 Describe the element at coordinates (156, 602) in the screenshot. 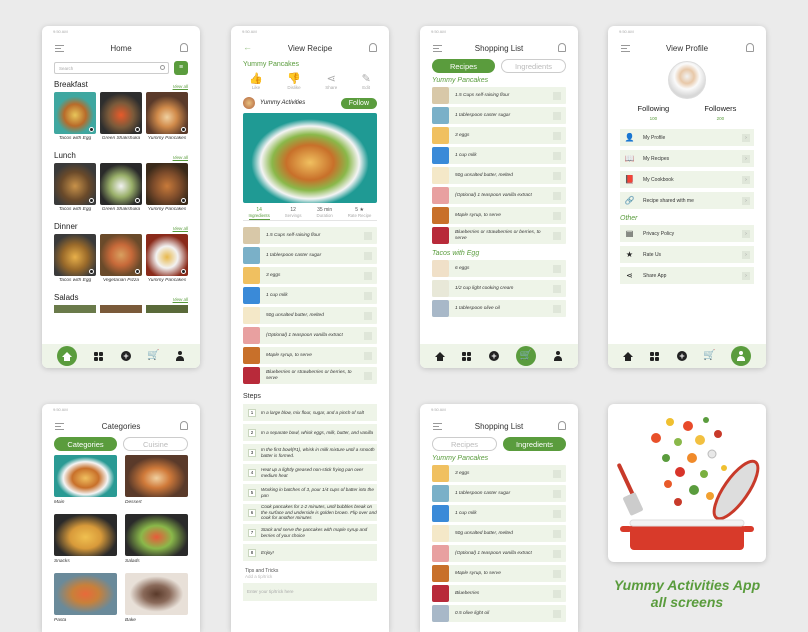

I see `category-card: Bake` at that location.